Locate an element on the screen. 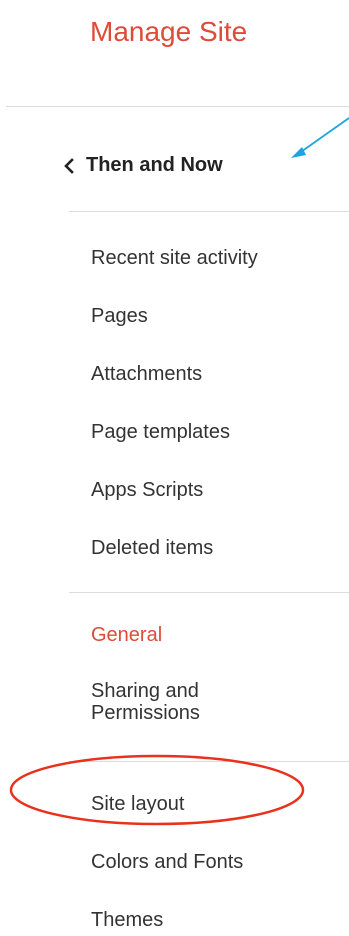 Image resolution: width=349 pixels, height=936 pixels. nav-item-deleted-items: Deleted items is located at coordinates (152, 548).